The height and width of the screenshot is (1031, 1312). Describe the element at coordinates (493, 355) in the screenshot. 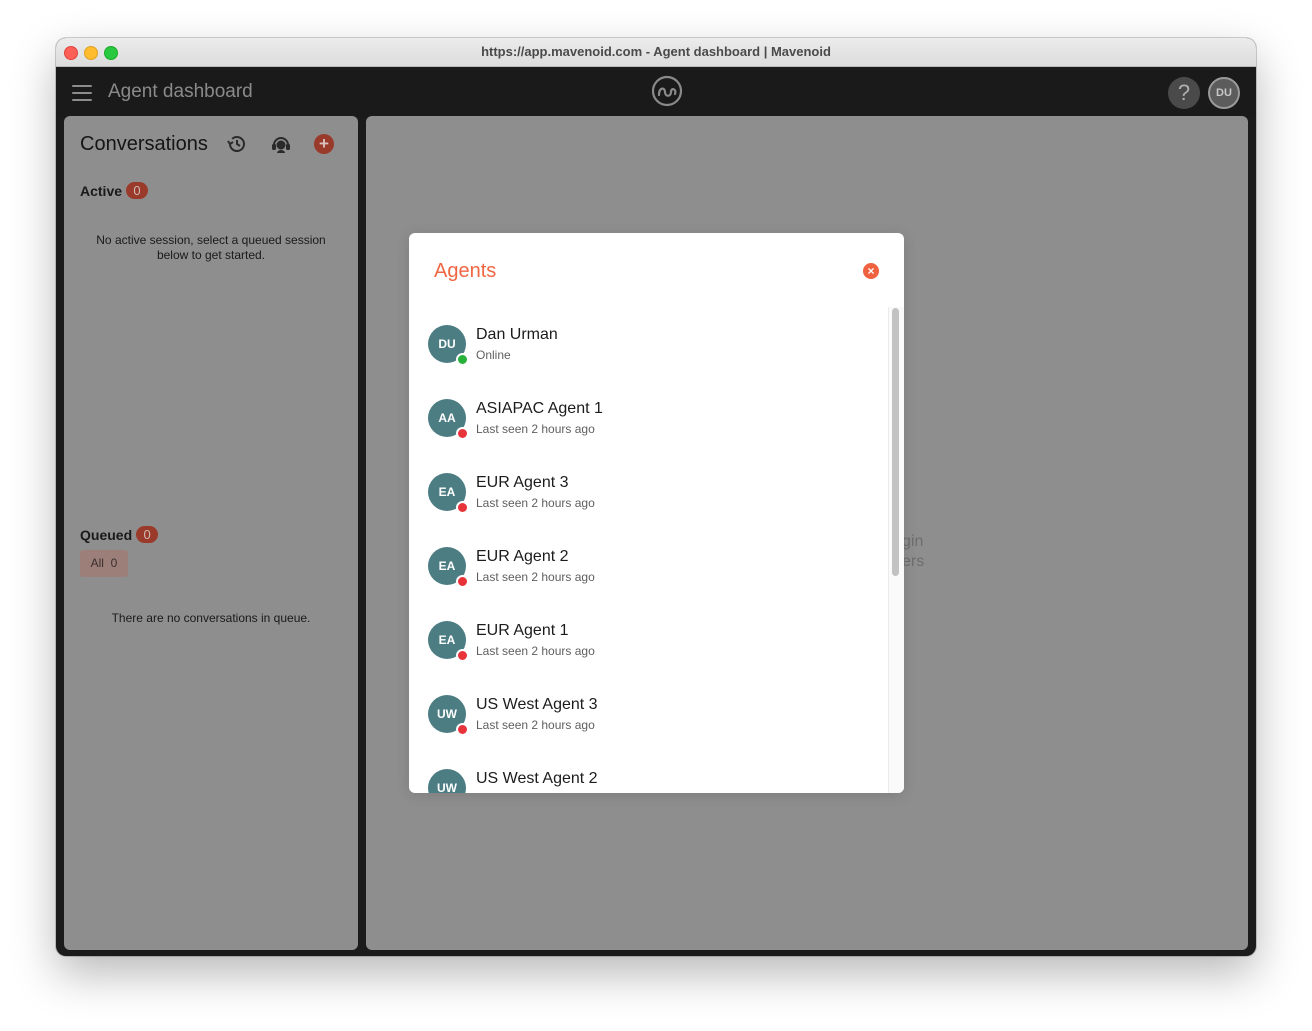

I see `agent-status: Online` at that location.